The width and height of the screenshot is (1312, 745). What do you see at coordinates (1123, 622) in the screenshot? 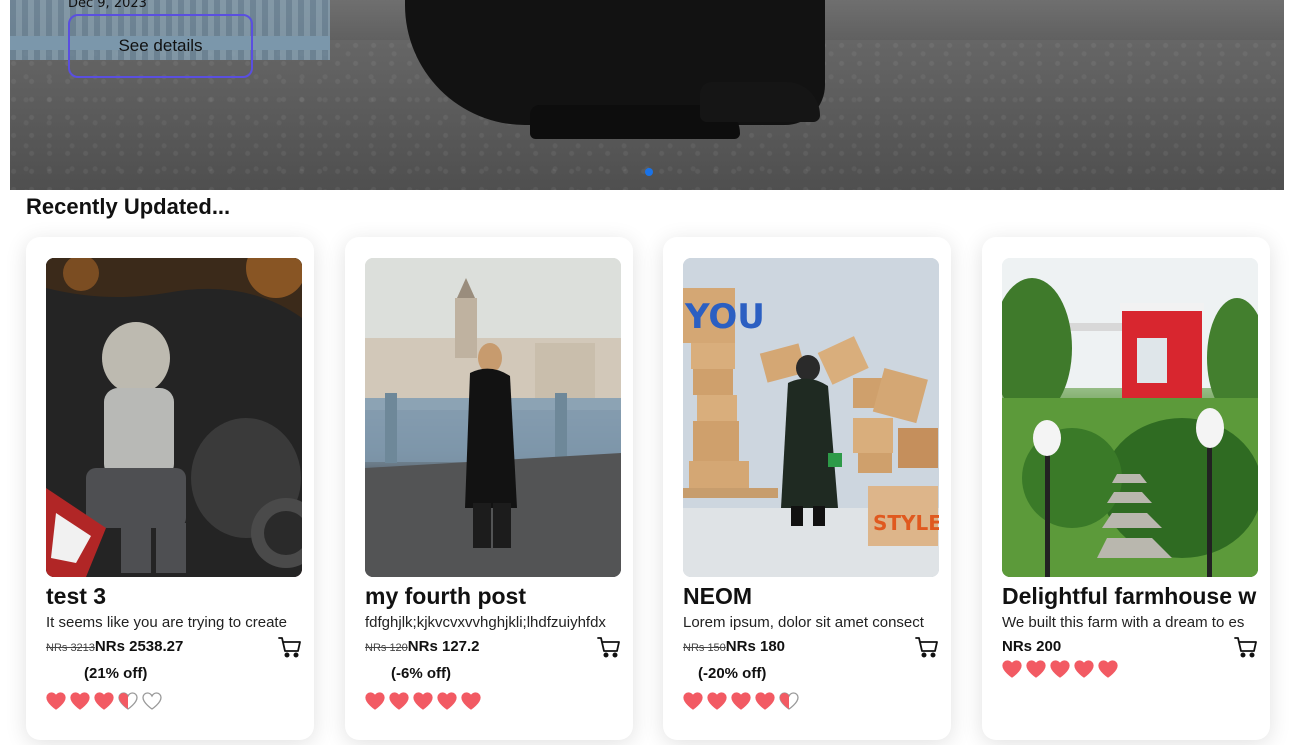
I see `product-description: We built this farm with a dream to es` at bounding box center [1123, 622].